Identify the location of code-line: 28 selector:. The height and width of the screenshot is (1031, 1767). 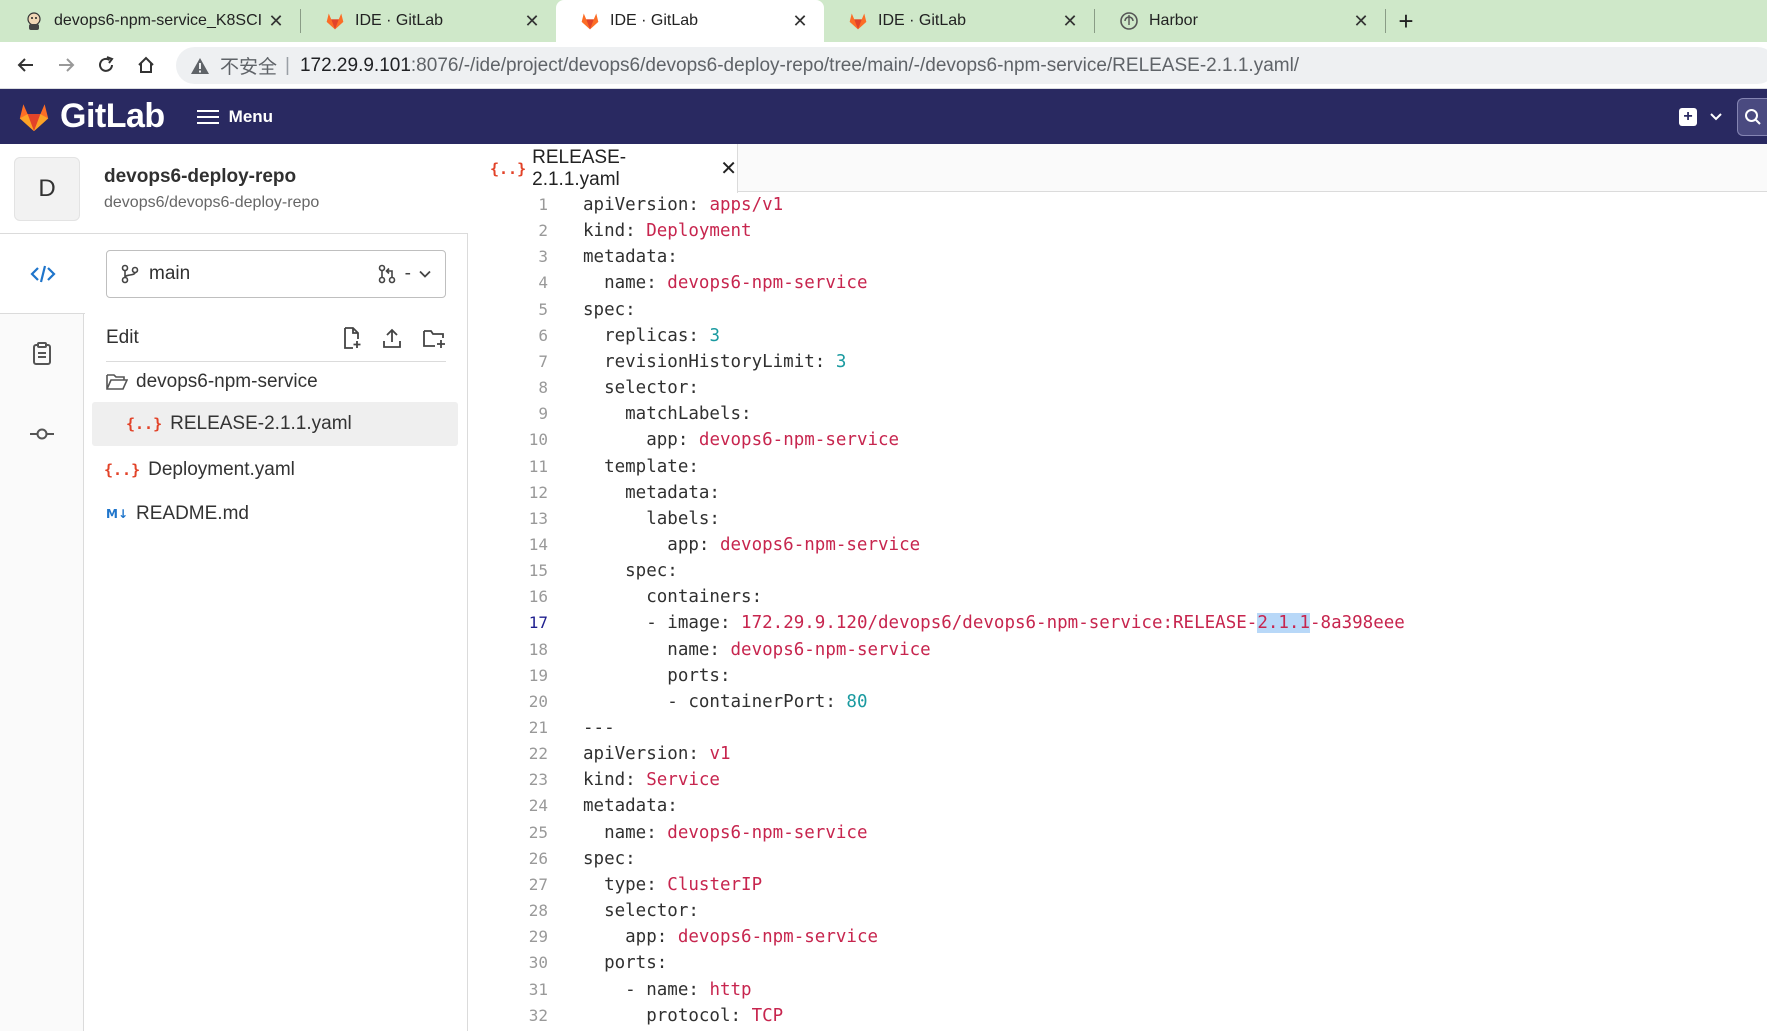
(1117, 911).